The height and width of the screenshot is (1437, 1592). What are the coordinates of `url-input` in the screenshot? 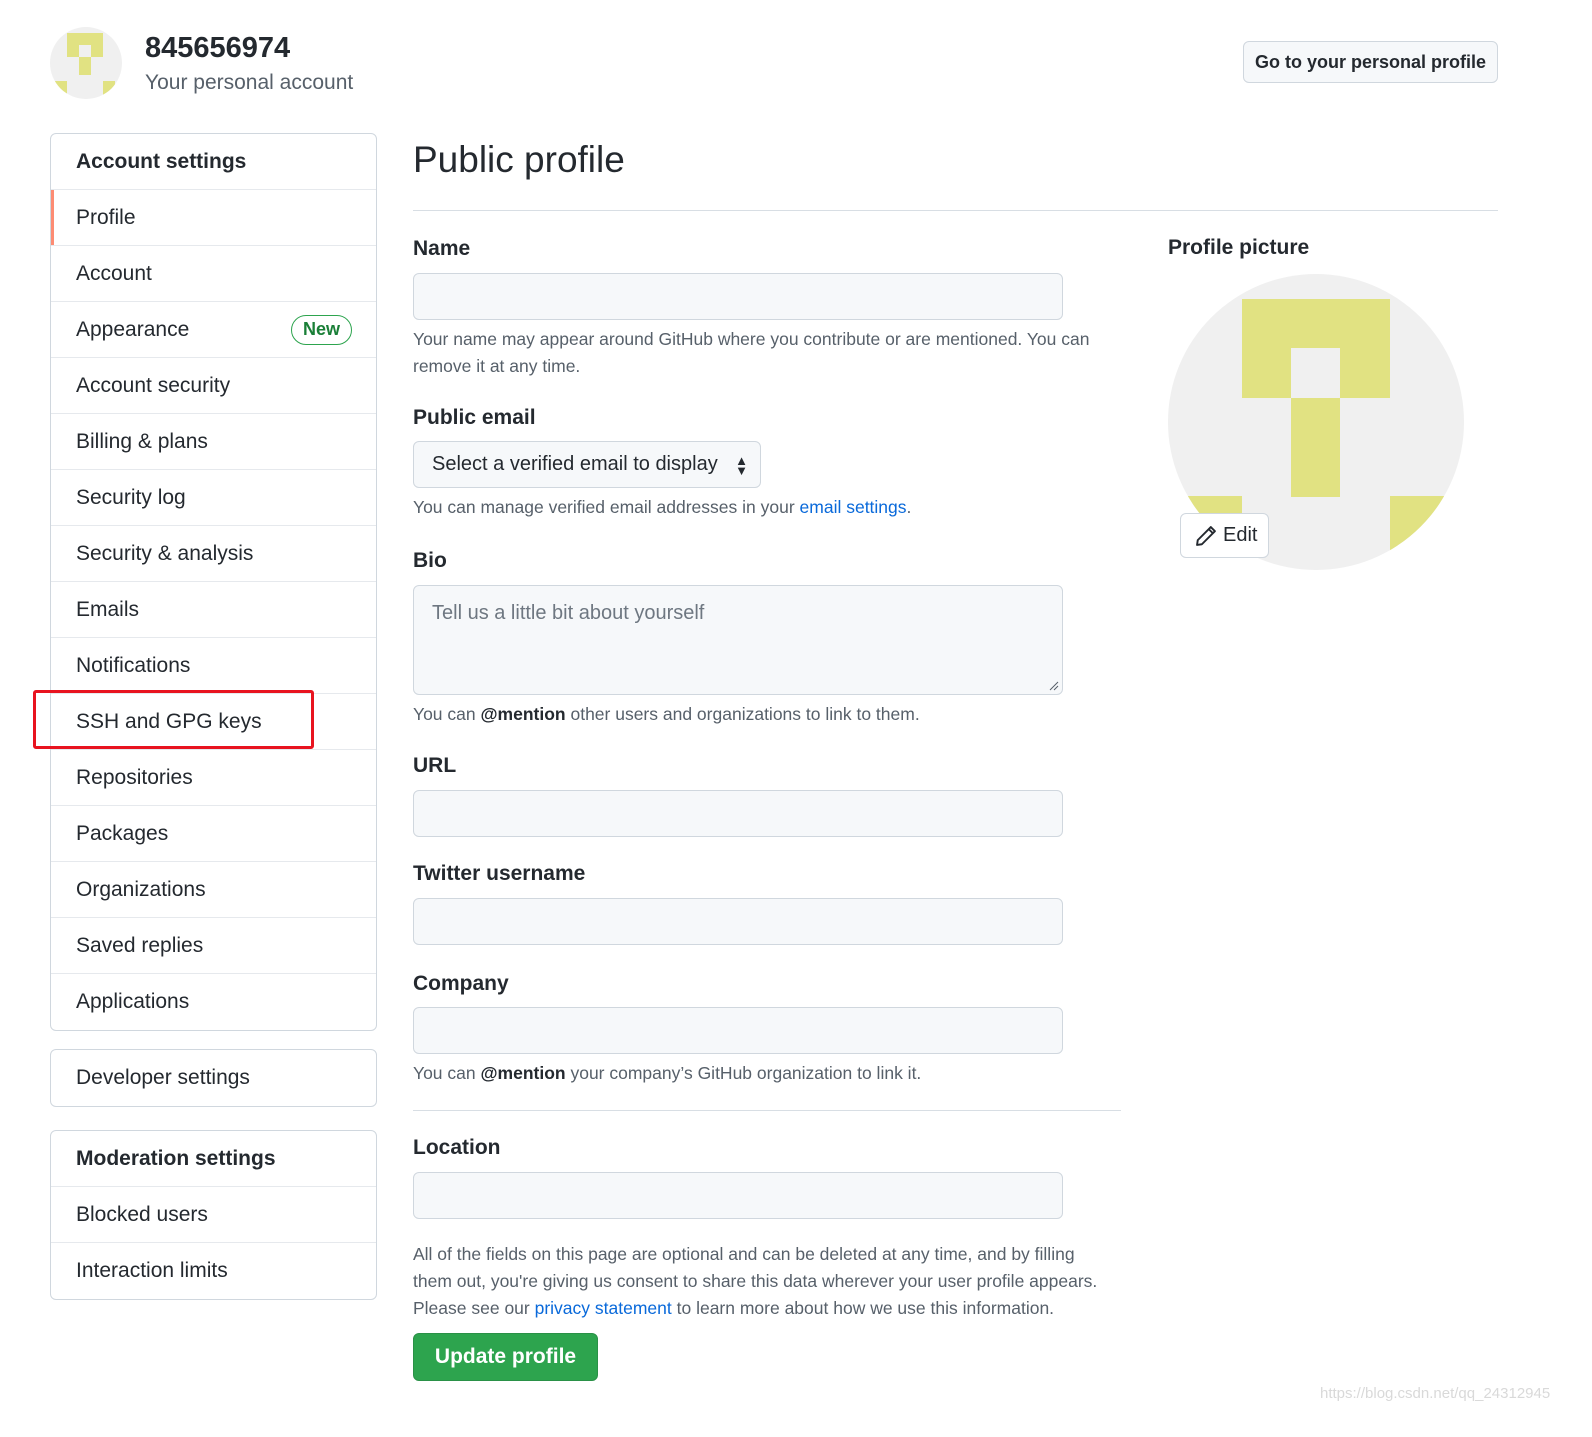 It's located at (738, 813).